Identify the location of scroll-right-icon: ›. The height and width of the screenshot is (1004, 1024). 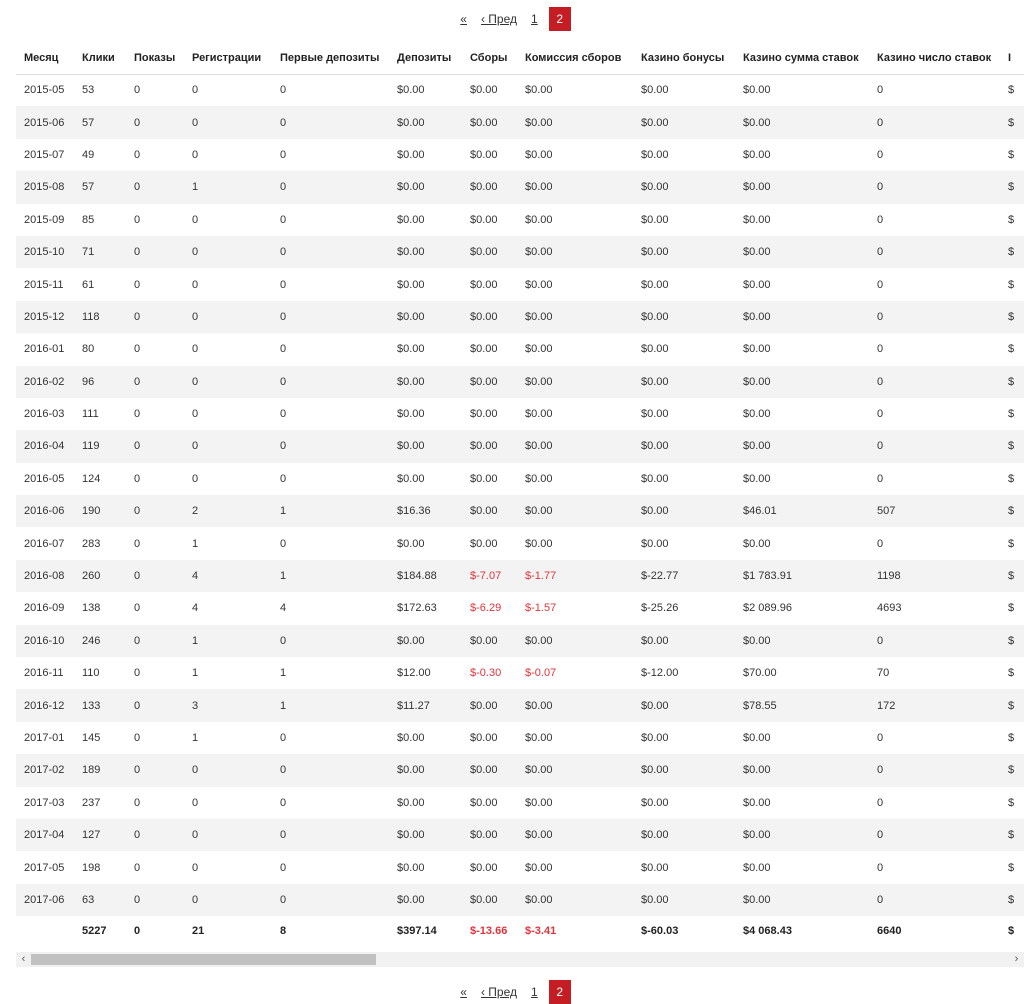
(1016, 959).